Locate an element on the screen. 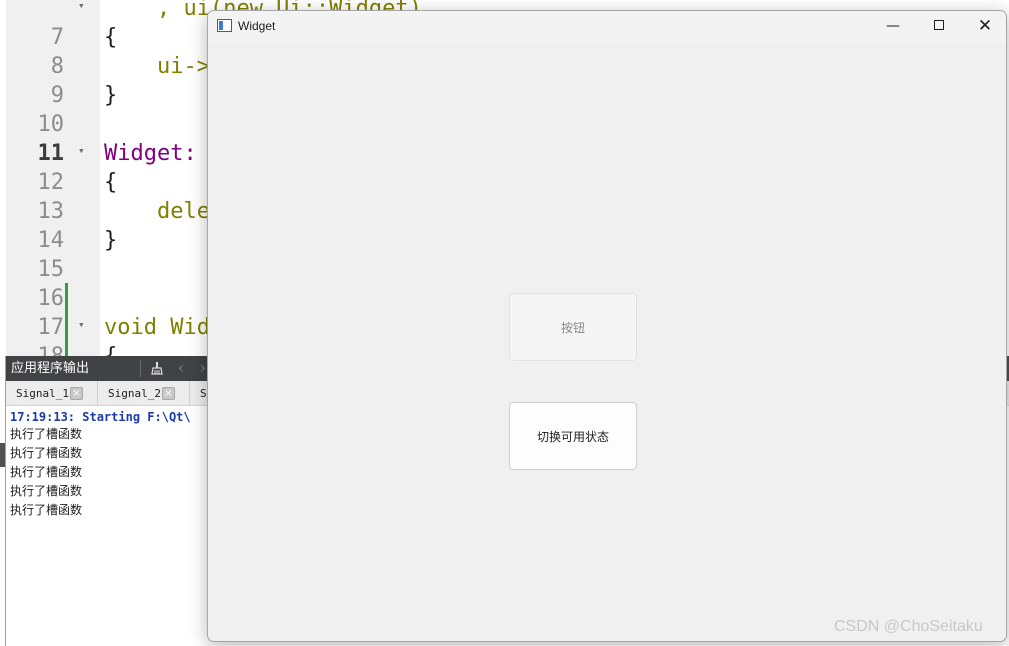 This screenshot has width=1009, height=646. code-text: ui-> is located at coordinates (157, 66).